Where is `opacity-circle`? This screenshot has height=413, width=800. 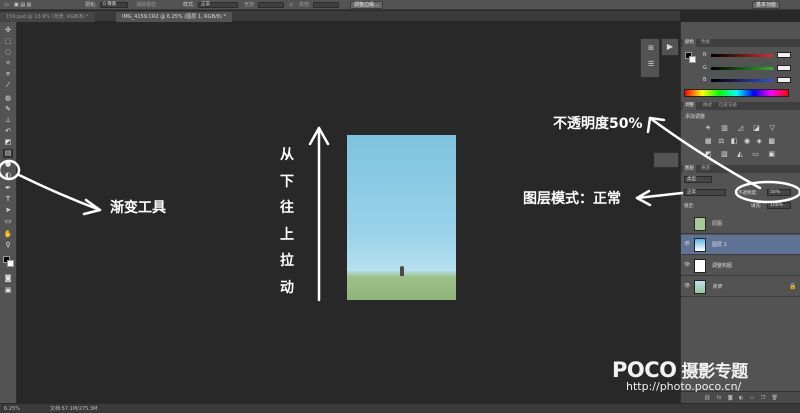
opacity-circle is located at coordinates (767, 192).